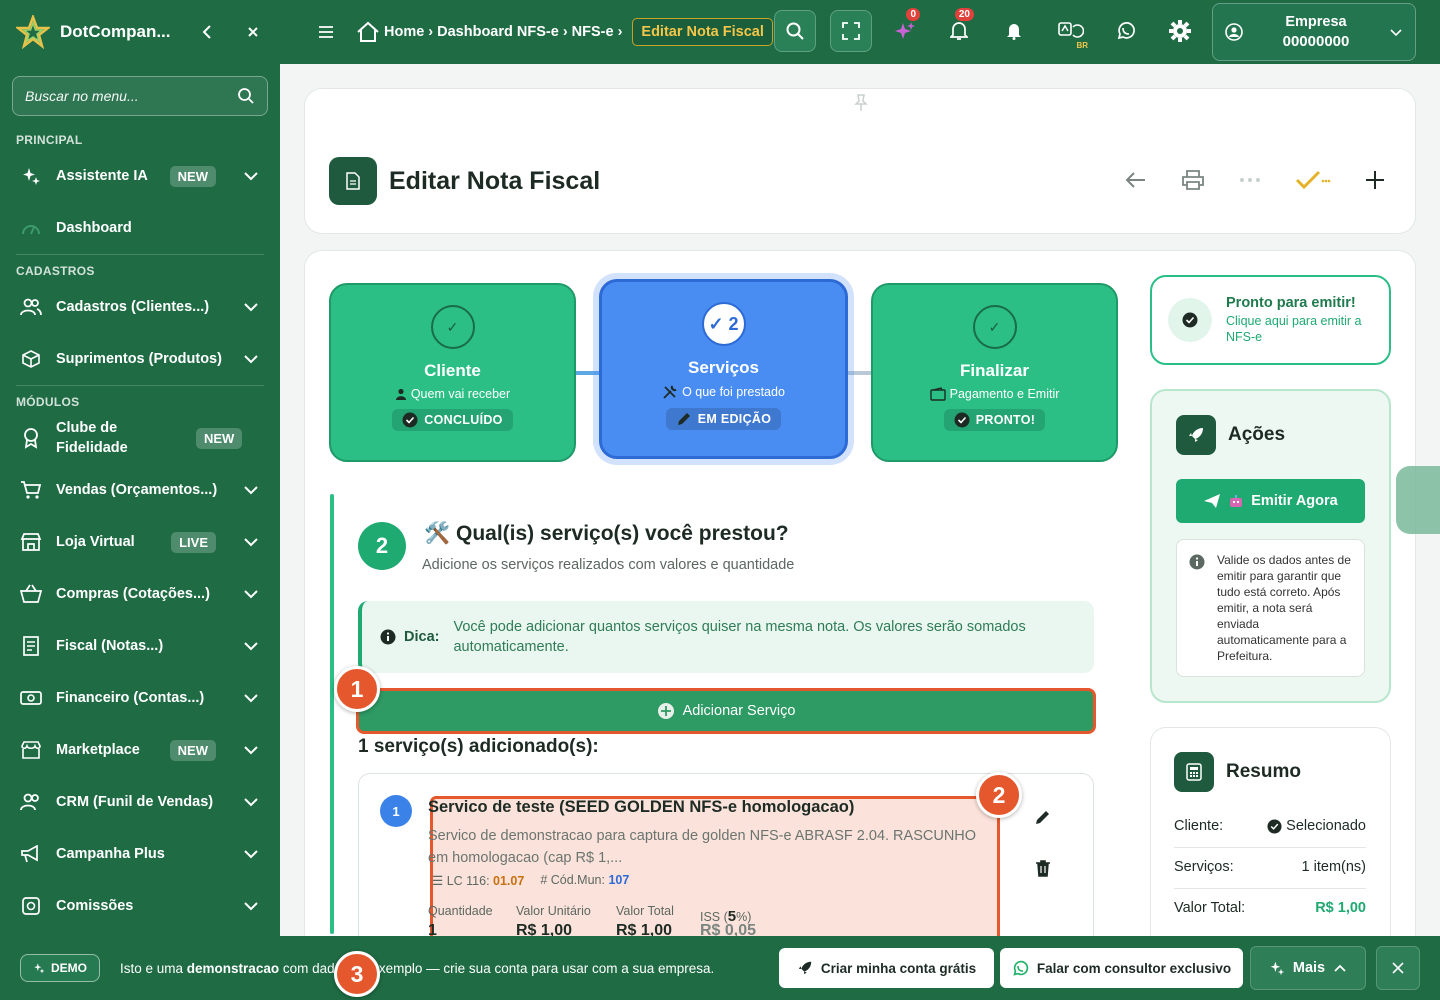  I want to click on sidebar-item-label: Suprimentos (Produtos), so click(139, 359).